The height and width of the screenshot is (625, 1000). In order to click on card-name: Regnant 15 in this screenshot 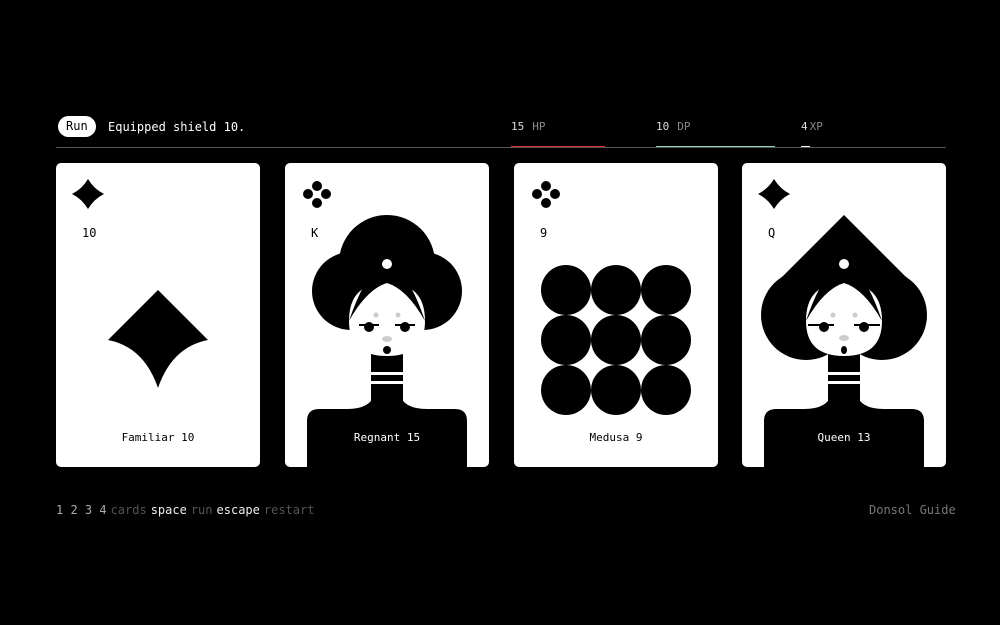, I will do `click(387, 437)`.